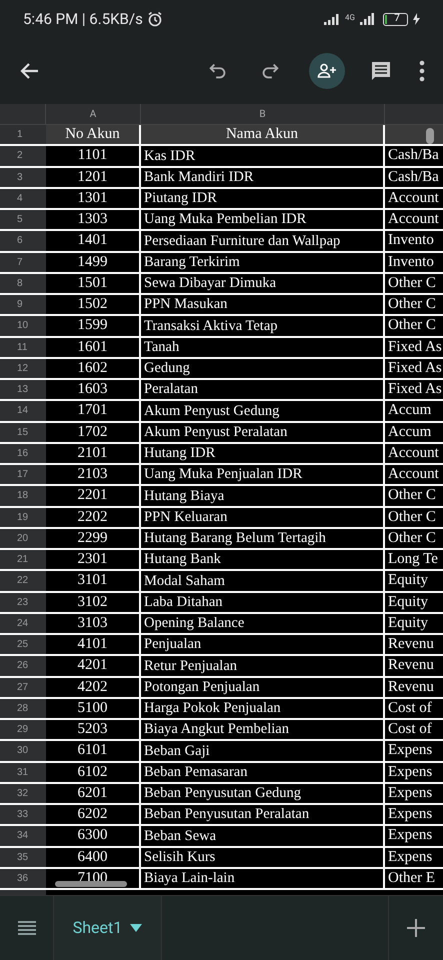 The height and width of the screenshot is (960, 443). Describe the element at coordinates (430, 136) in the screenshot. I see `vertical-scroll-handle` at that location.